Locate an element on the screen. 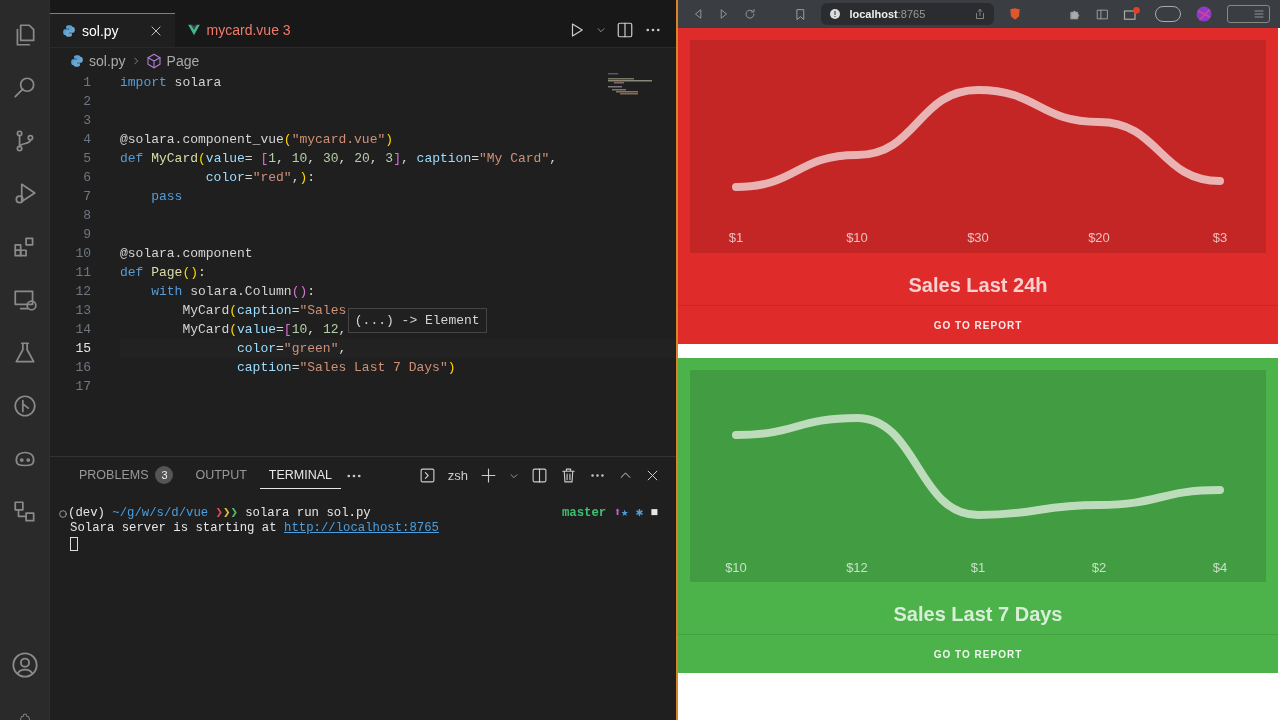 The height and width of the screenshot is (720, 1280). git-status: master ⬆★ ✱ ■ is located at coordinates (610, 513).